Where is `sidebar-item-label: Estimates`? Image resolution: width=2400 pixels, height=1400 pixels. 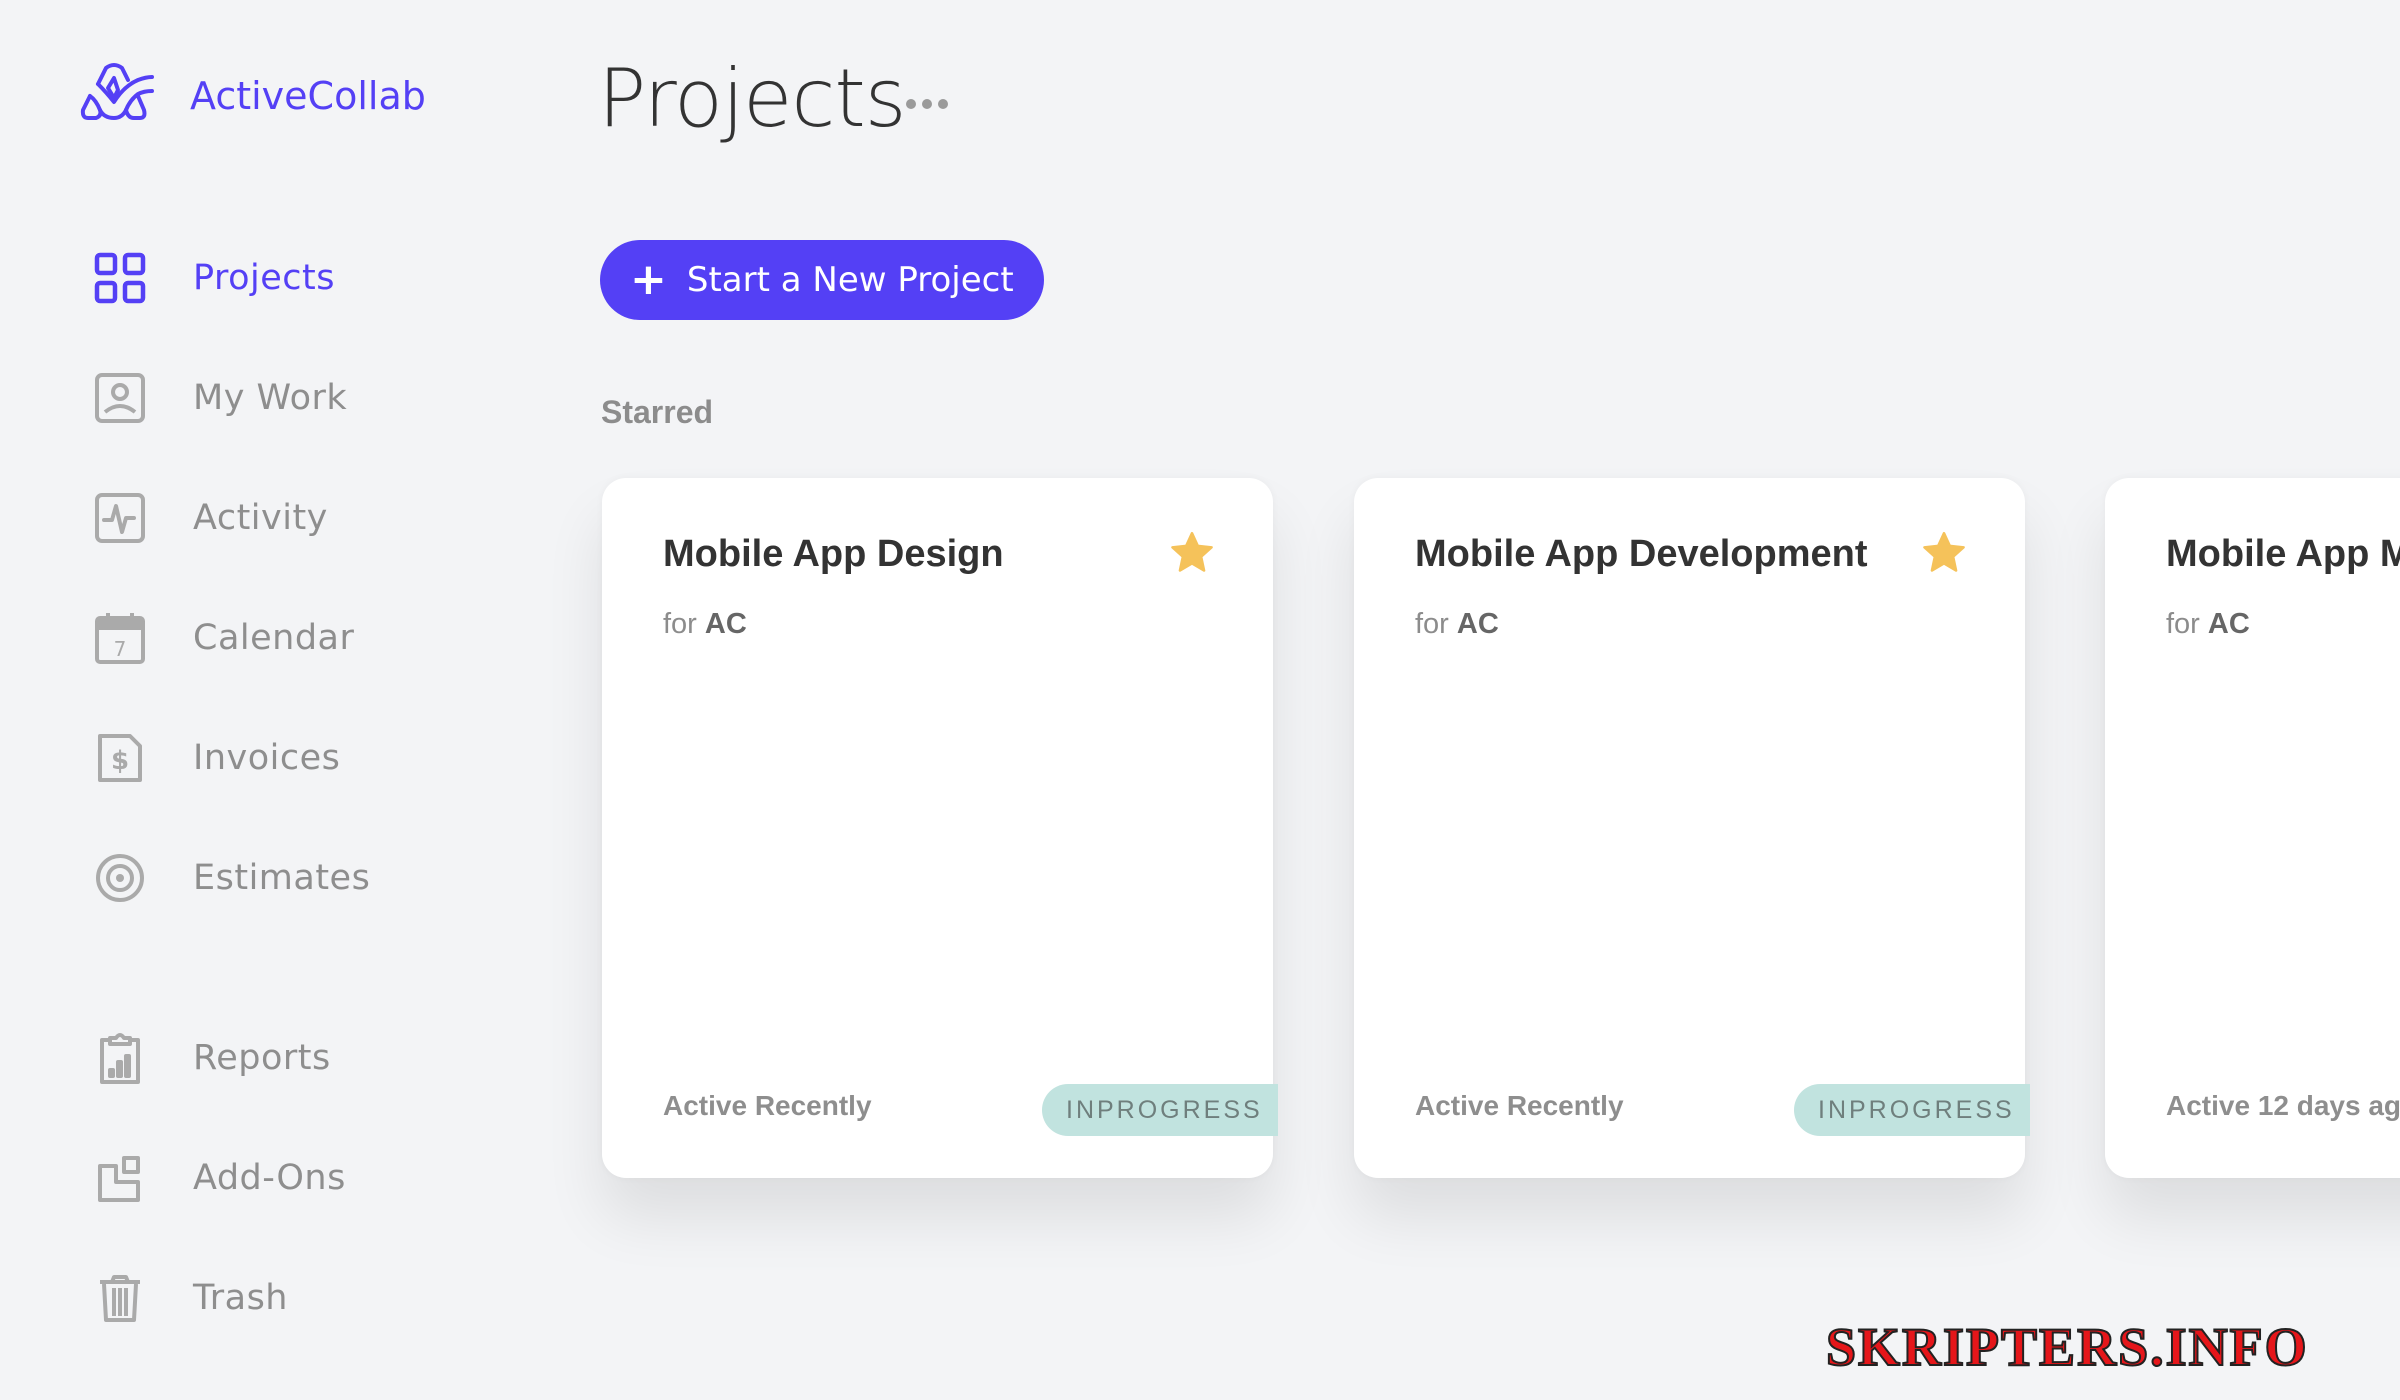
sidebar-item-label: Estimates is located at coordinates (282, 878).